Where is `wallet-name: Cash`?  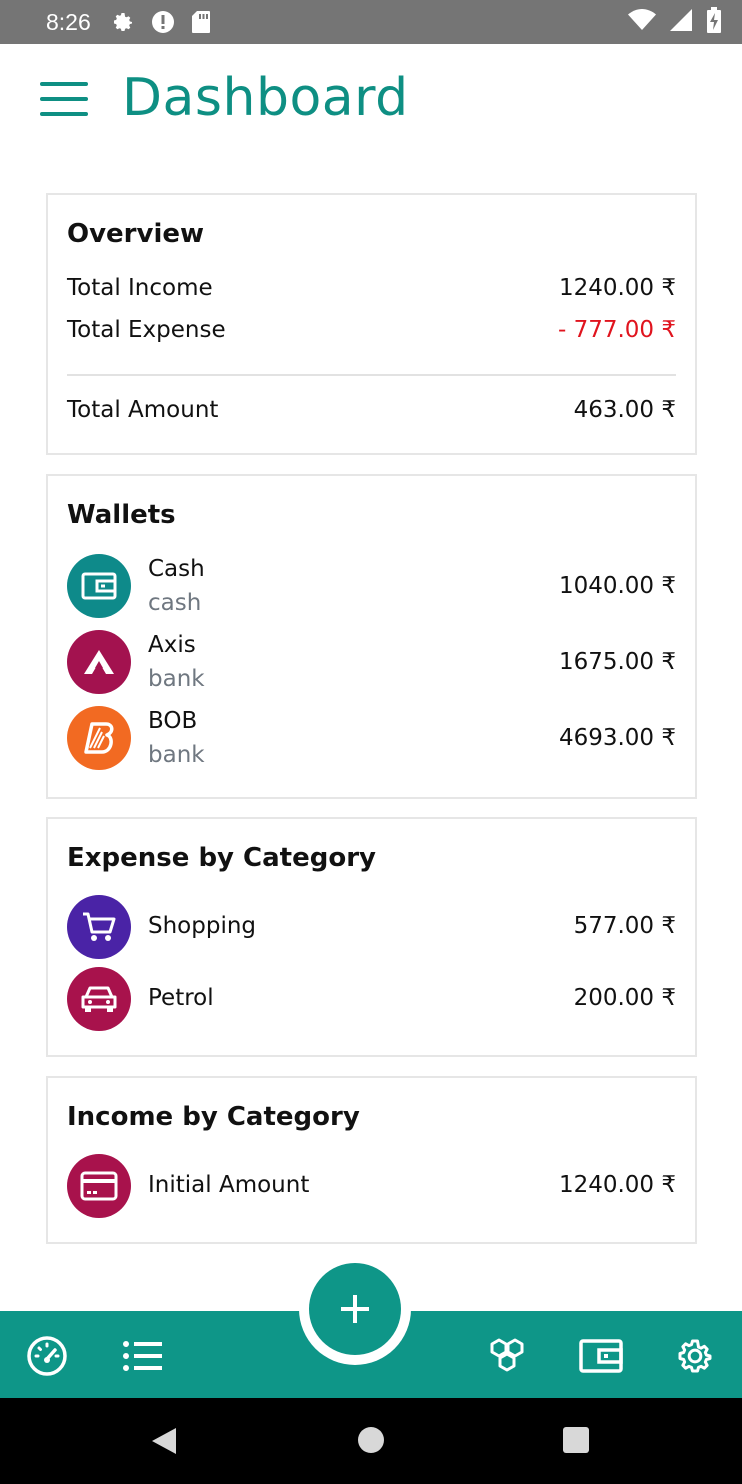
wallet-name: Cash is located at coordinates (176, 569).